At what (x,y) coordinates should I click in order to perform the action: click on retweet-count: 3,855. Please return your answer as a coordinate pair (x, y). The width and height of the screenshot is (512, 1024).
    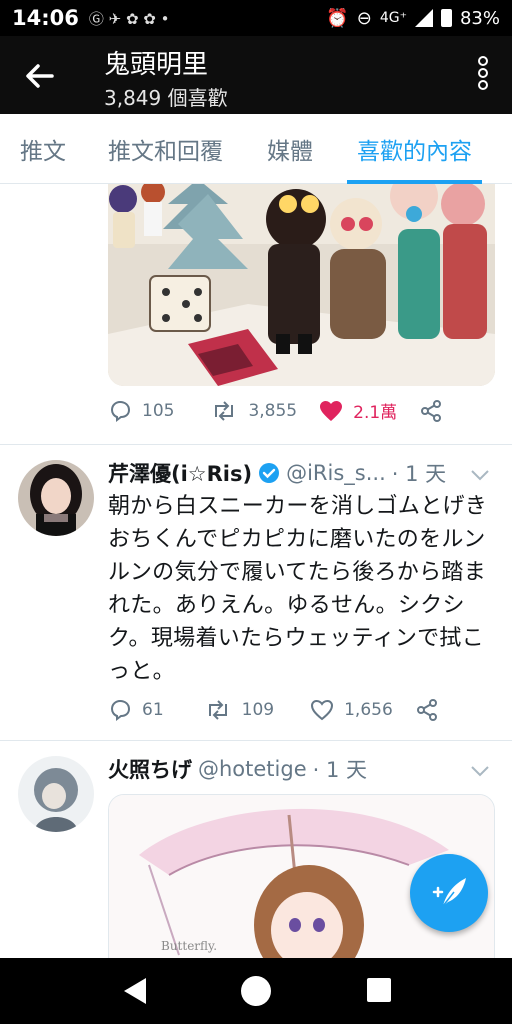
    Looking at the image, I should click on (273, 410).